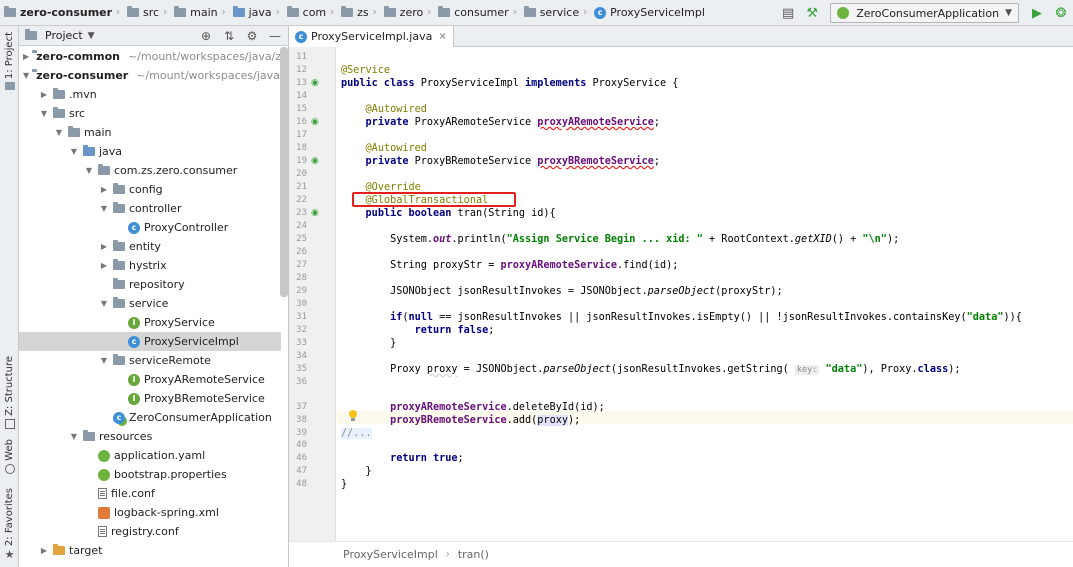 The width and height of the screenshot is (1073, 567). Describe the element at coordinates (301, 356) in the screenshot. I see `line-number: 34` at that location.